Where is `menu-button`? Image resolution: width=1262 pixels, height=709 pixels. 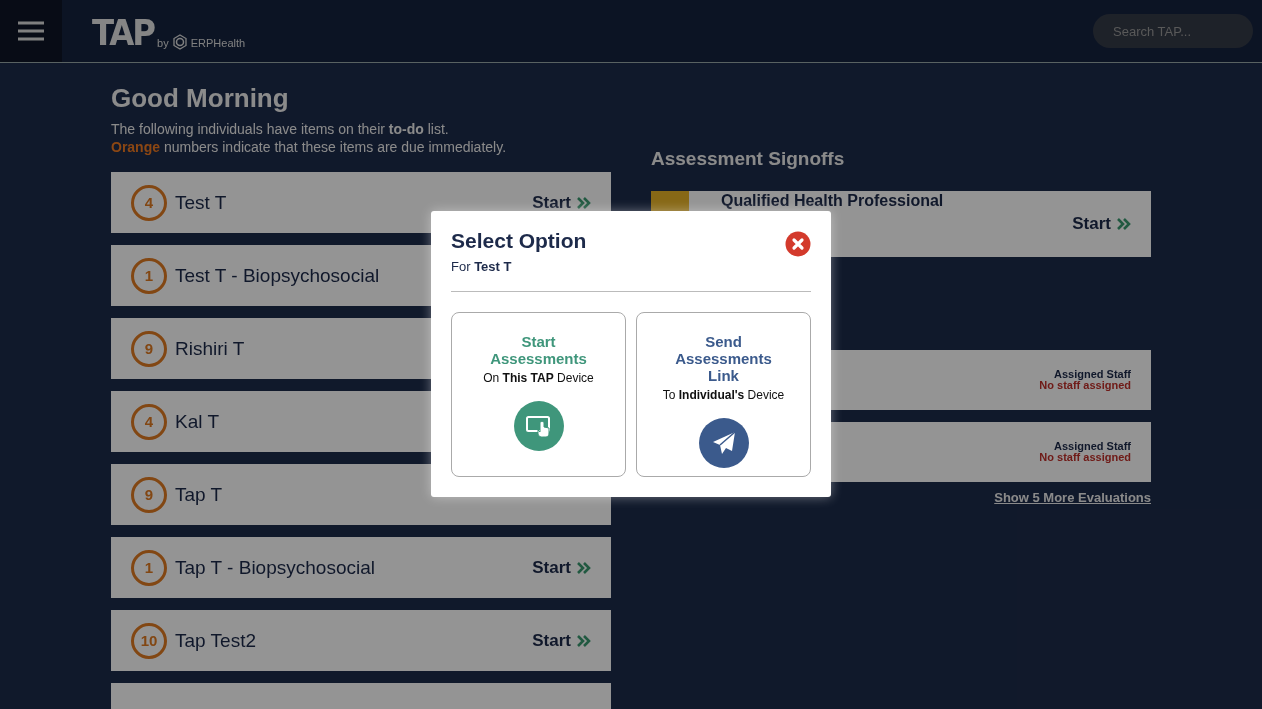
menu-button is located at coordinates (31, 31).